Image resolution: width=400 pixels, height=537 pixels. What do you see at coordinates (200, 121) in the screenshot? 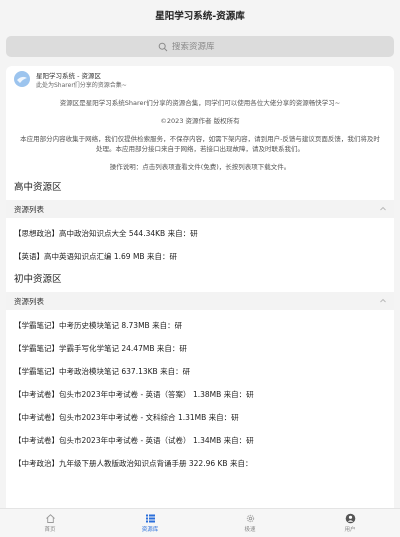
I see `copyright-text: ©2023 资源作者 版权所有` at bounding box center [200, 121].